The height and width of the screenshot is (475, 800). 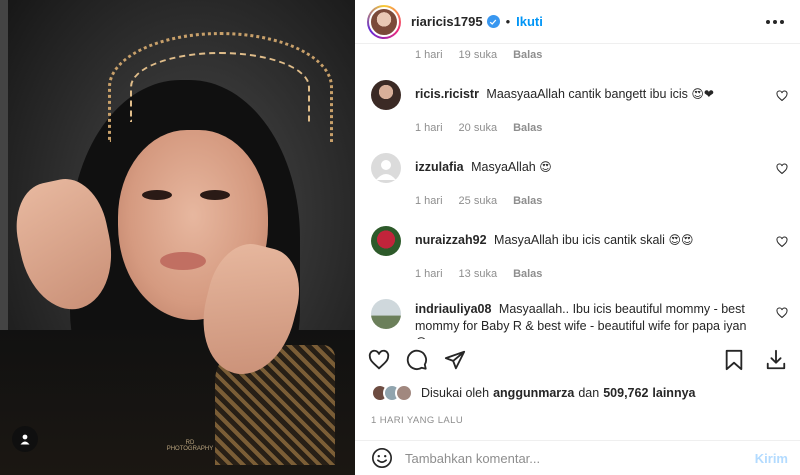 What do you see at coordinates (392, 393) in the screenshot?
I see `liker-avatars` at bounding box center [392, 393].